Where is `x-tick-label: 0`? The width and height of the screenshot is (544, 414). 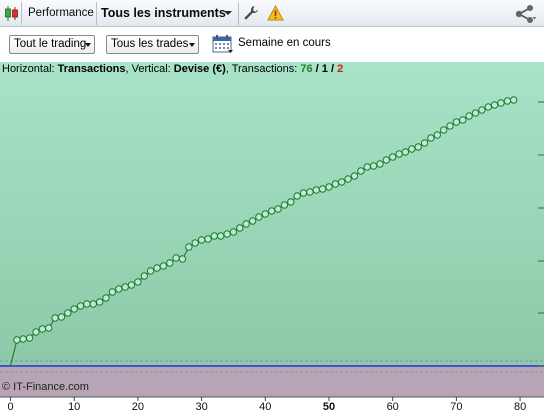 x-tick-label: 0 is located at coordinates (10, 407).